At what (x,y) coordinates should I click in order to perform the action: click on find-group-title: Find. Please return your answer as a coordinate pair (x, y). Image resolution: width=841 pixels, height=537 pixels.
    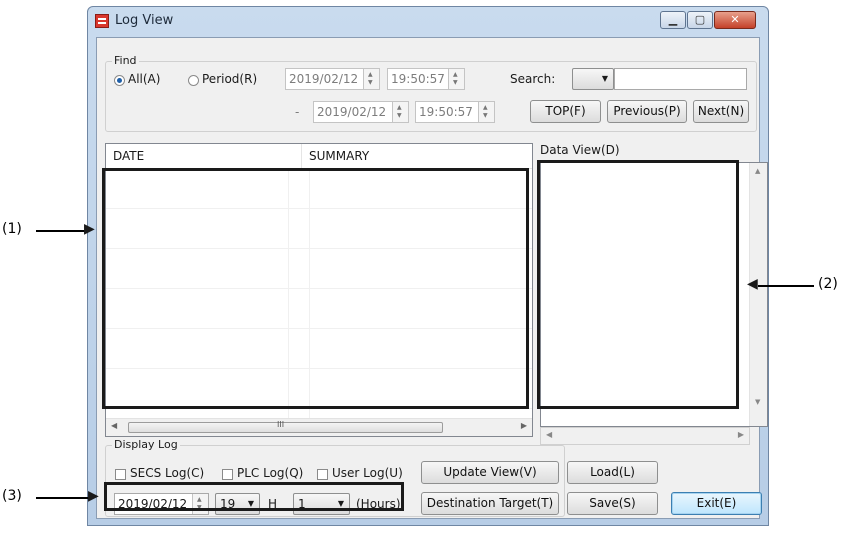
    Looking at the image, I should click on (125, 60).